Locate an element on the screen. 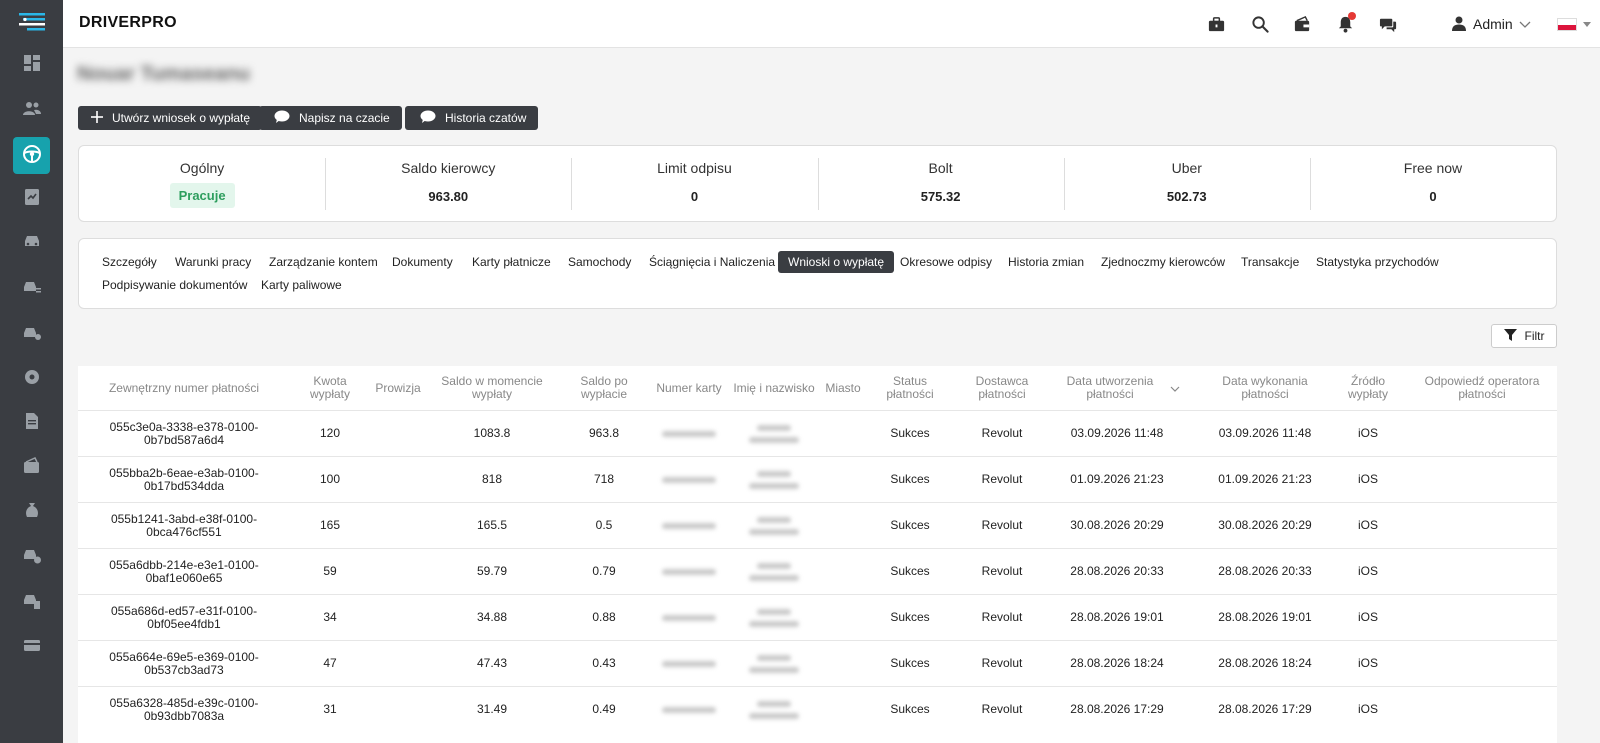 This screenshot has width=1600, height=743. column-header-label: Saldo w momencie wypłaty is located at coordinates (492, 387).